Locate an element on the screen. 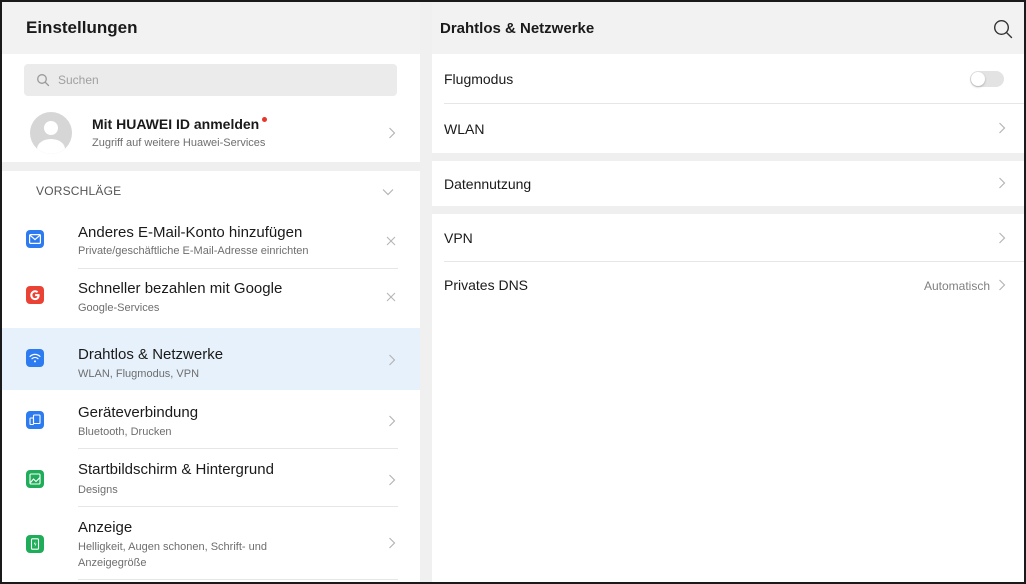 This screenshot has height=584, width=1026. suggestion-title: Schneller bezahlen mit Google is located at coordinates (180, 288).